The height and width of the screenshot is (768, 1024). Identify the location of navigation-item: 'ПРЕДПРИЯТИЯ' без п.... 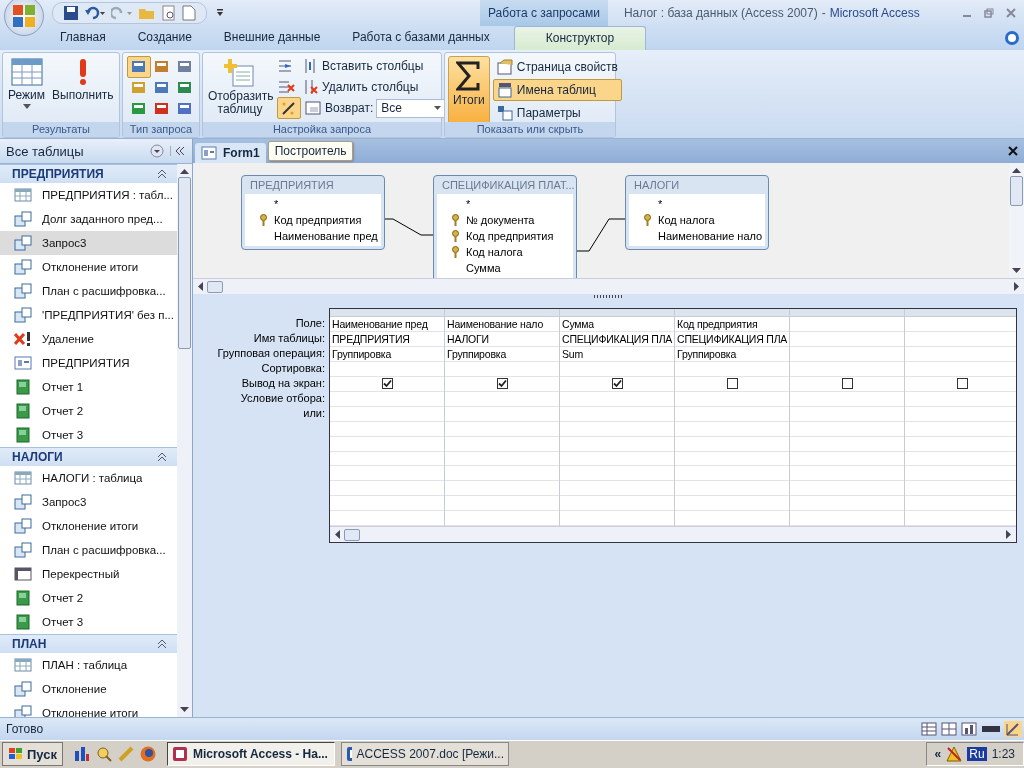
(88, 315).